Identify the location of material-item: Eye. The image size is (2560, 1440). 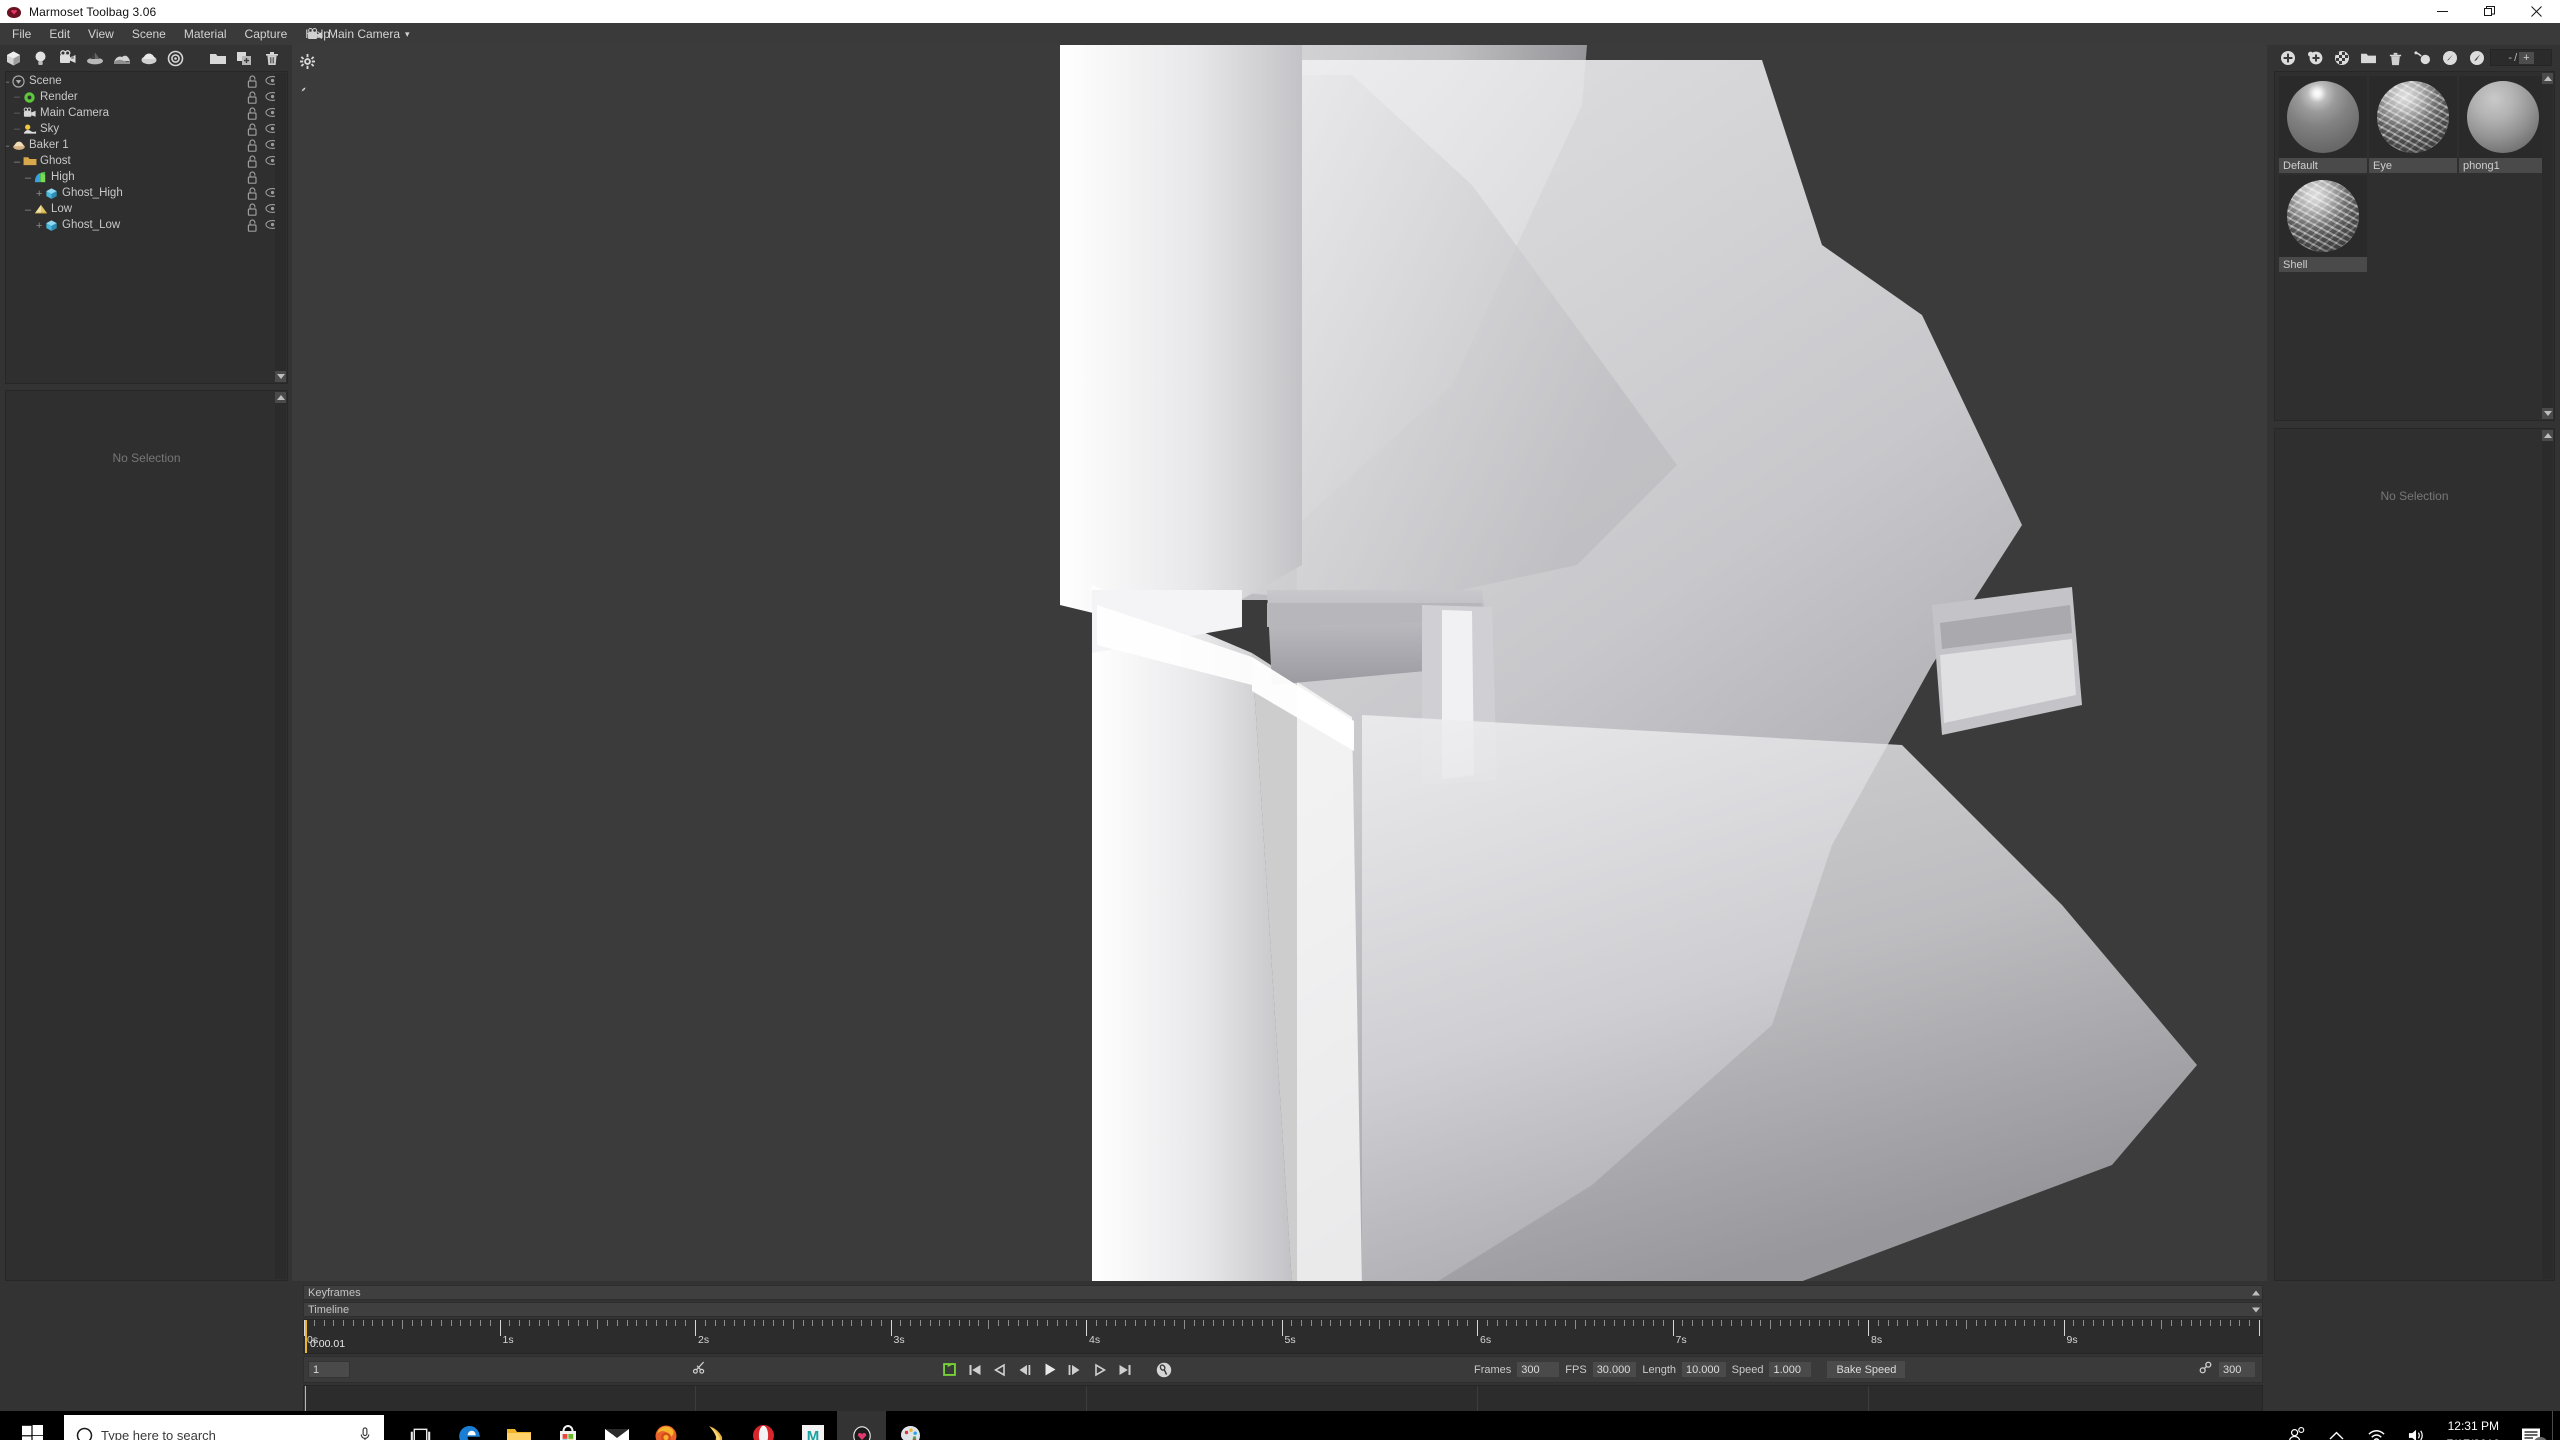
(2413, 124).